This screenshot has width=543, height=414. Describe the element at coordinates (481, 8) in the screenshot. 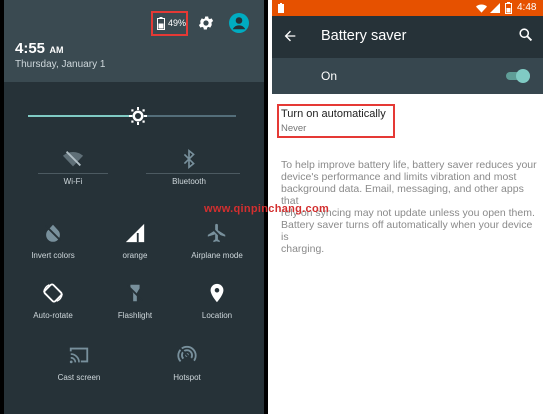

I see `wifi-status-icon` at that location.